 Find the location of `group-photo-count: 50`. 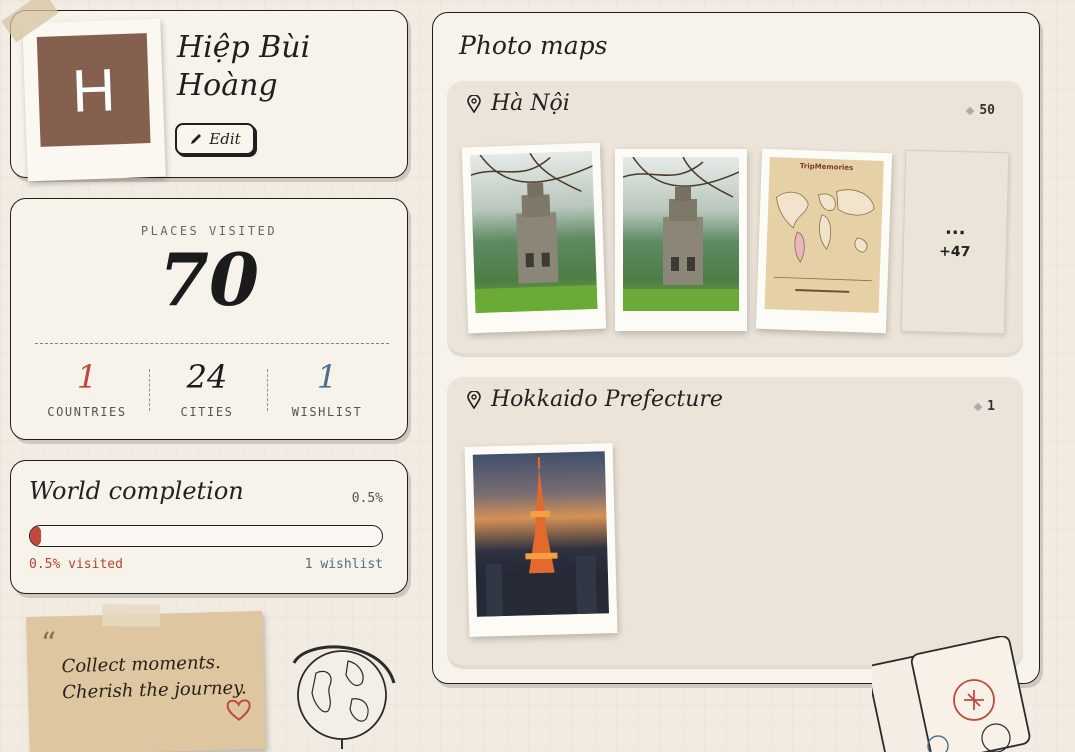

group-photo-count: 50 is located at coordinates (980, 110).